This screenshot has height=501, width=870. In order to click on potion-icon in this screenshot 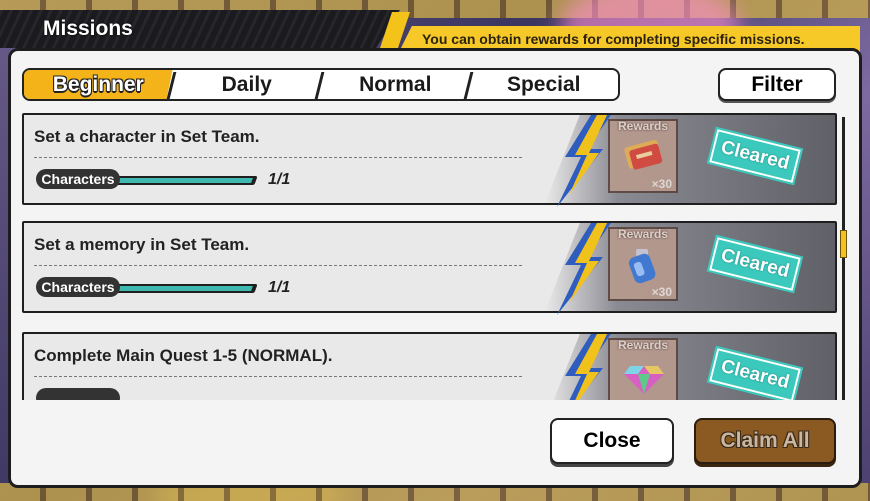, I will do `click(642, 266)`.